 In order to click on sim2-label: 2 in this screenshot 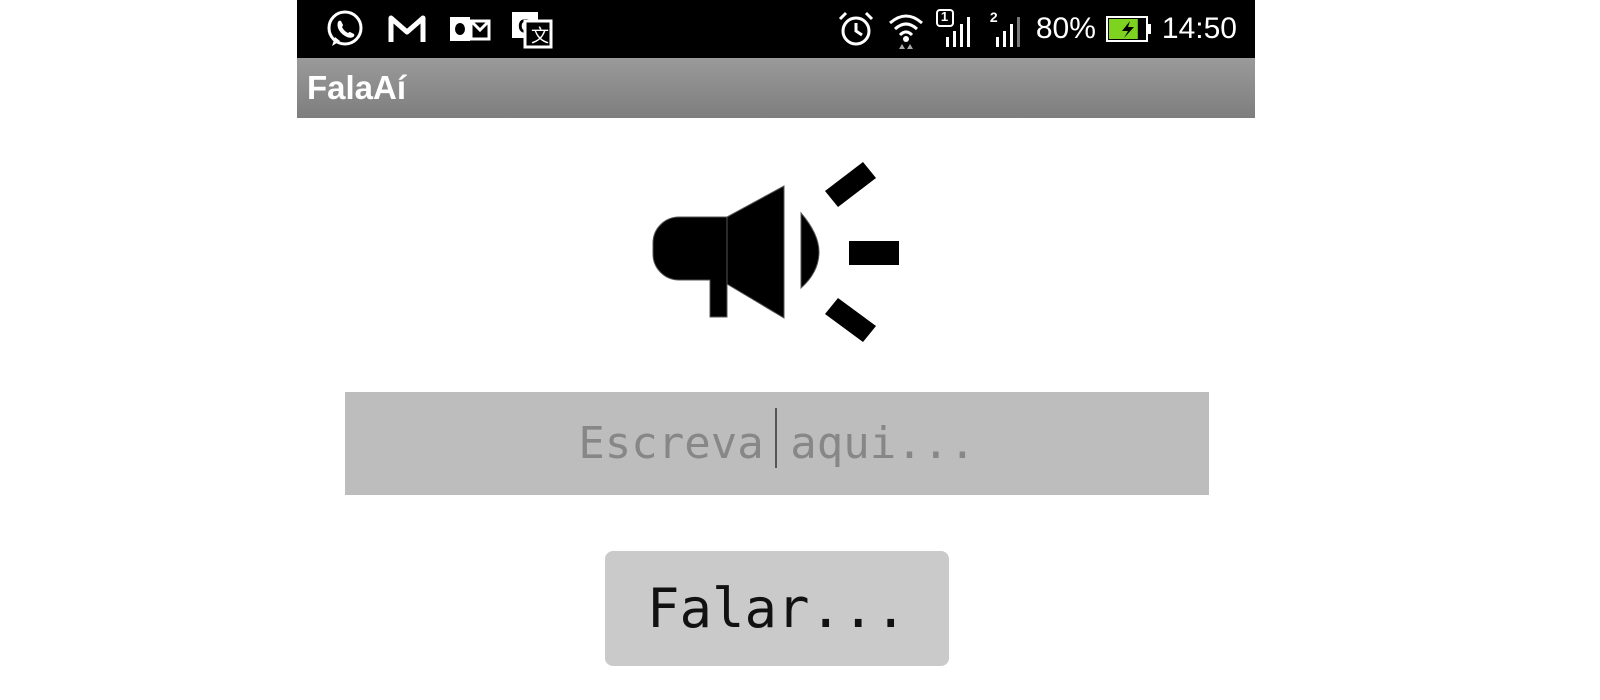, I will do `click(993, 17)`.